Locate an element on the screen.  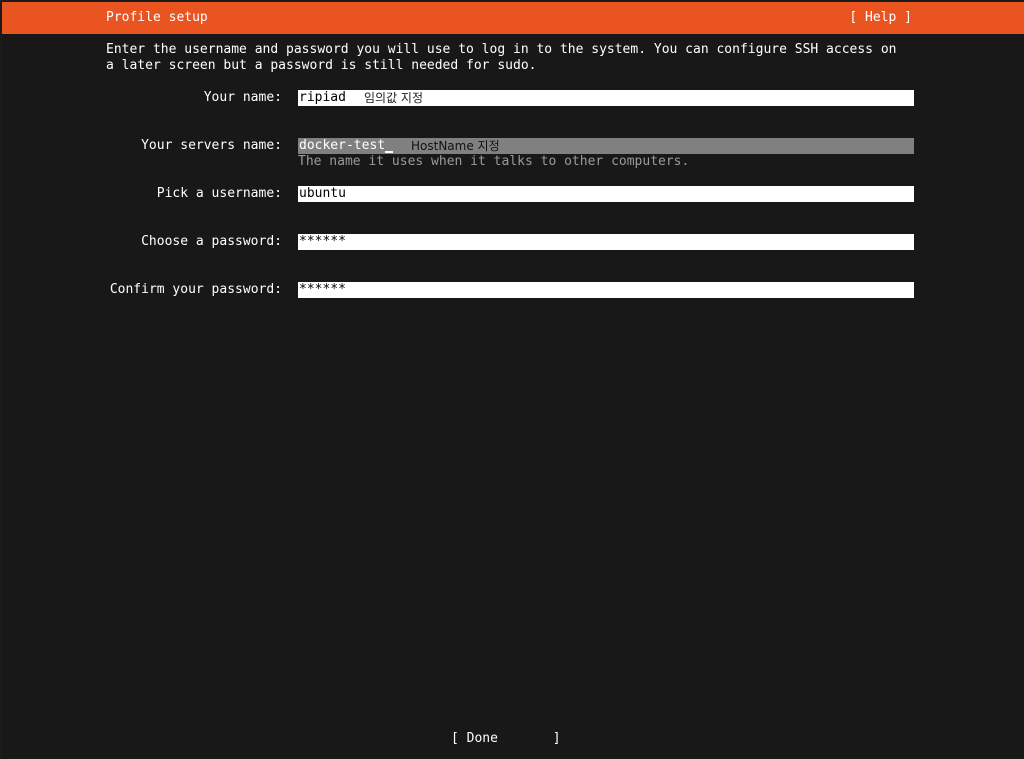
username-value: ubuntu is located at coordinates (322, 193).